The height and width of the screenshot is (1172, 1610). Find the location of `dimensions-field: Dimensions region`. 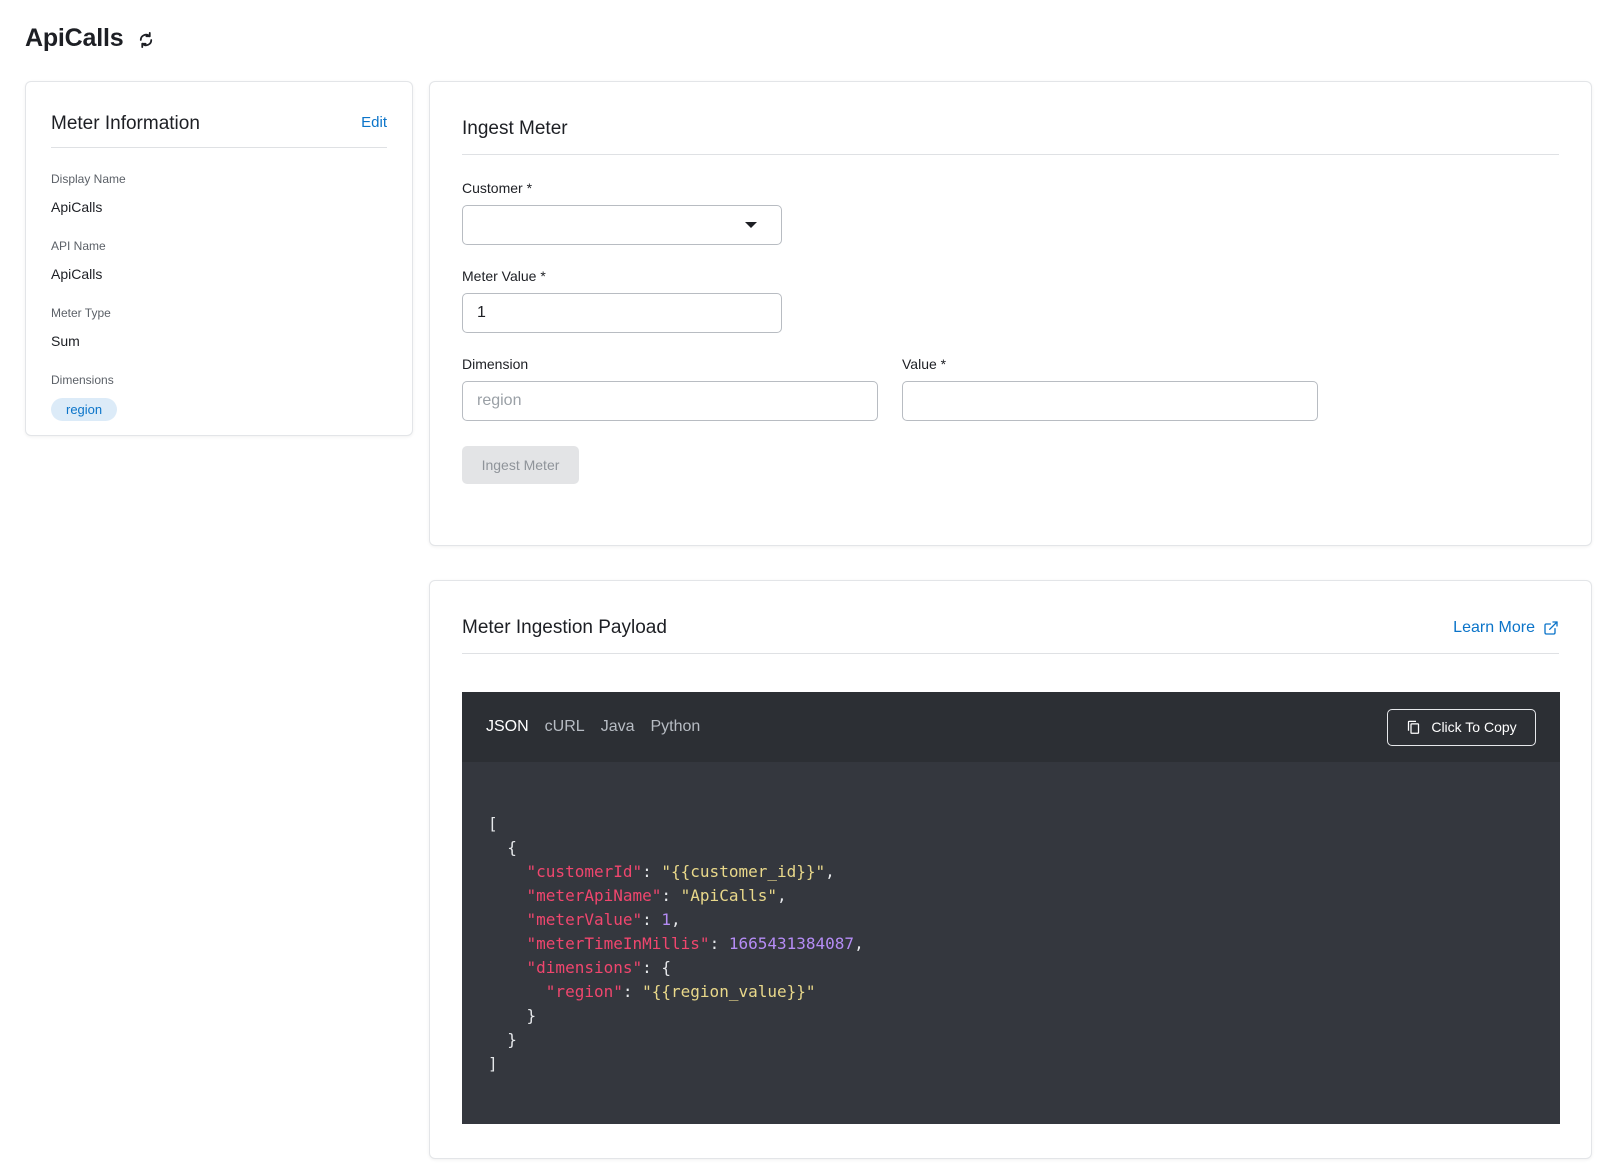

dimensions-field: Dimensions region is located at coordinates (219, 397).